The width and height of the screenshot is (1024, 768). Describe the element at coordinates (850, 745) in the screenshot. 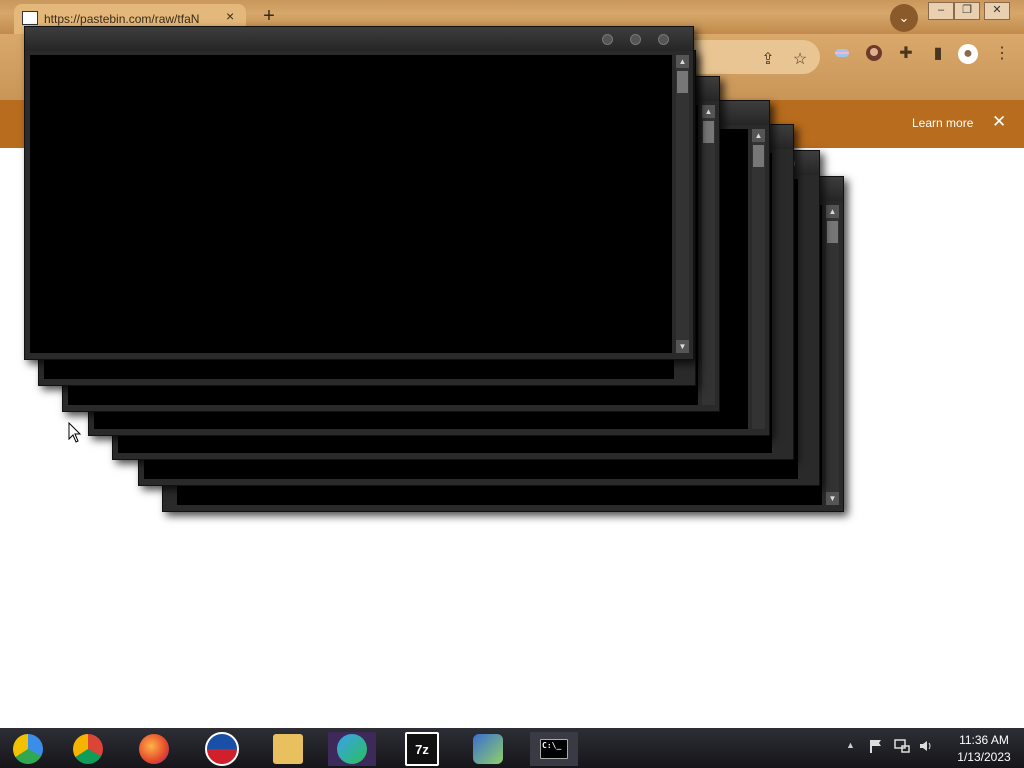

I see `tray-overflow-arrow-icon: ▲` at that location.